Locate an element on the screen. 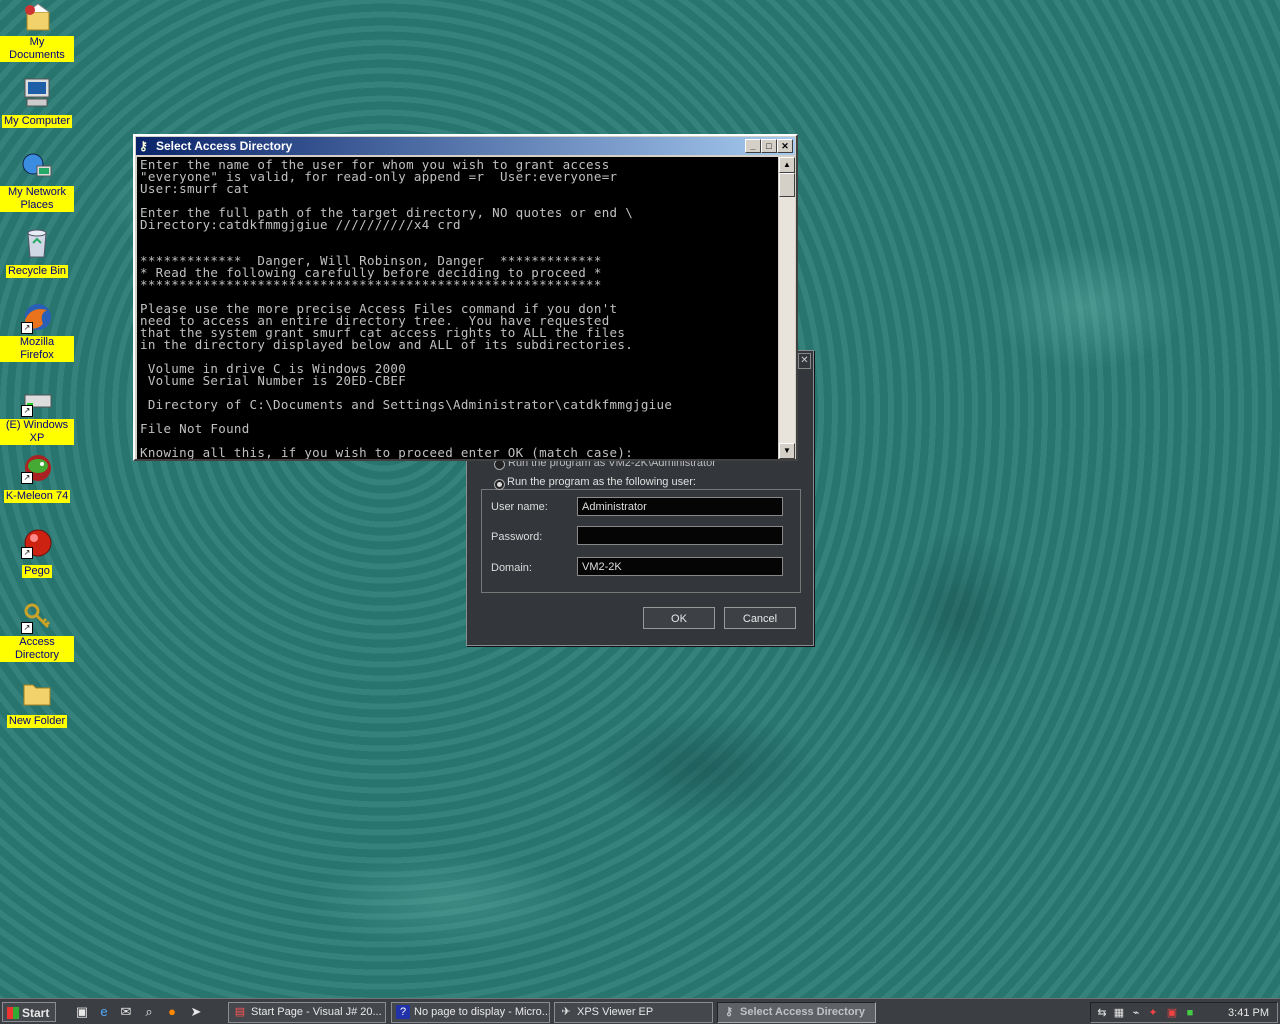 This screenshot has width=1280, height=1024. desktop-icon-label: New Folder is located at coordinates (37, 721).